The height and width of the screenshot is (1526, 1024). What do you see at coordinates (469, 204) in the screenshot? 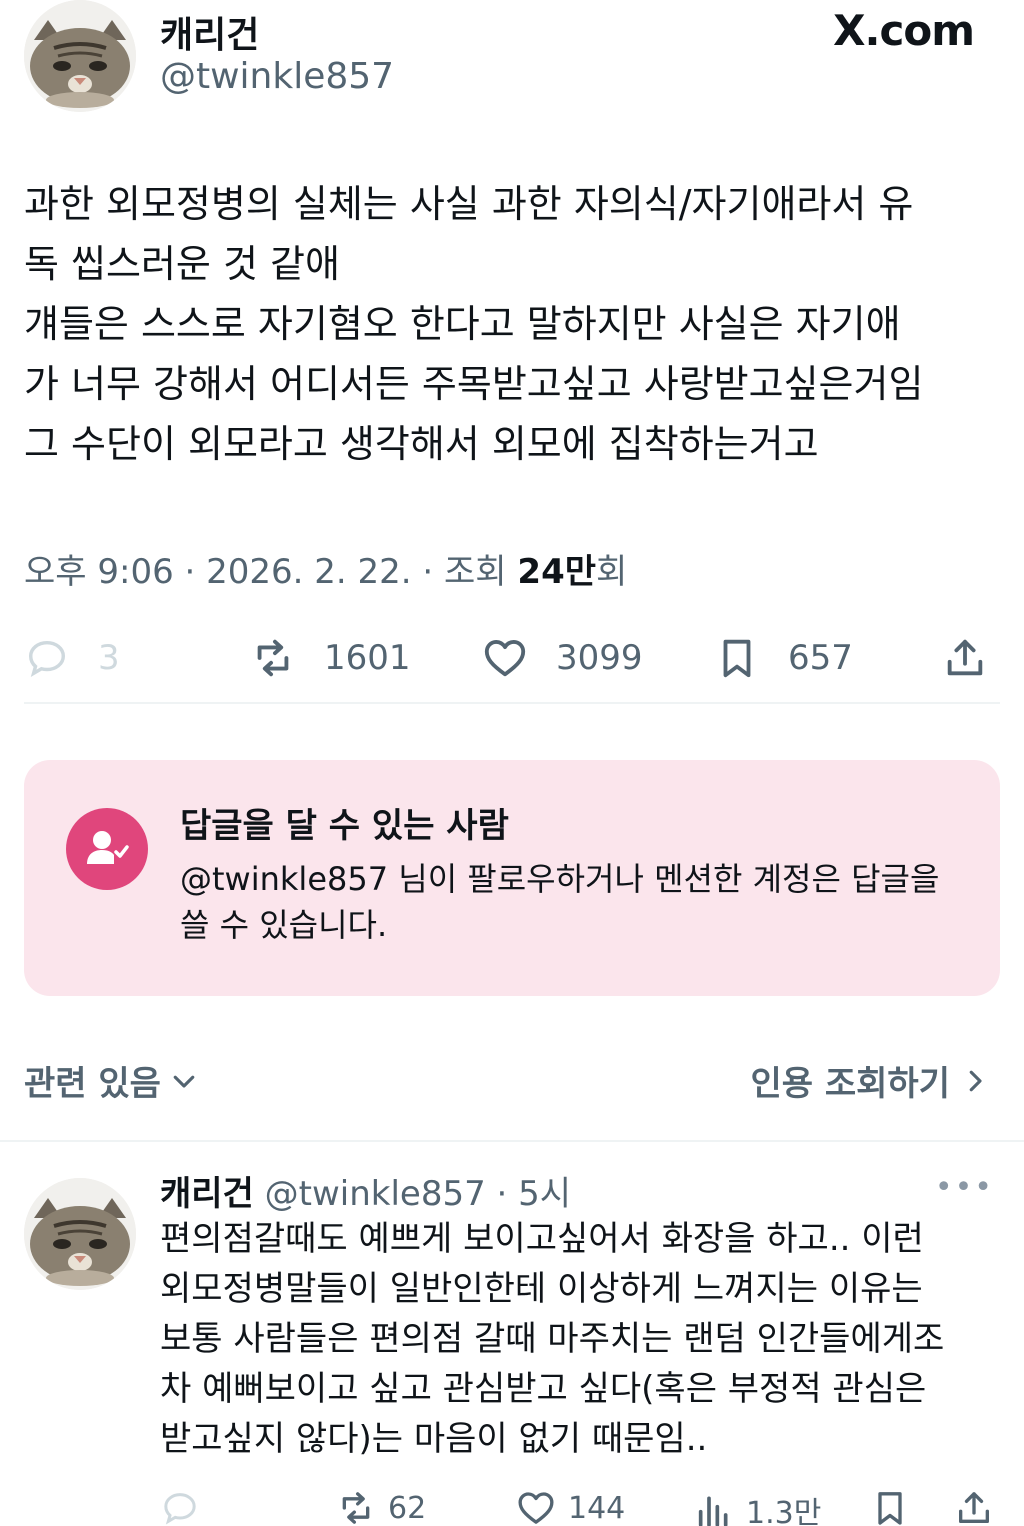
I see `tweet-line: 과한 외모정병의 실체는 사실 과한 자의식/자기애라서 유` at bounding box center [469, 204].